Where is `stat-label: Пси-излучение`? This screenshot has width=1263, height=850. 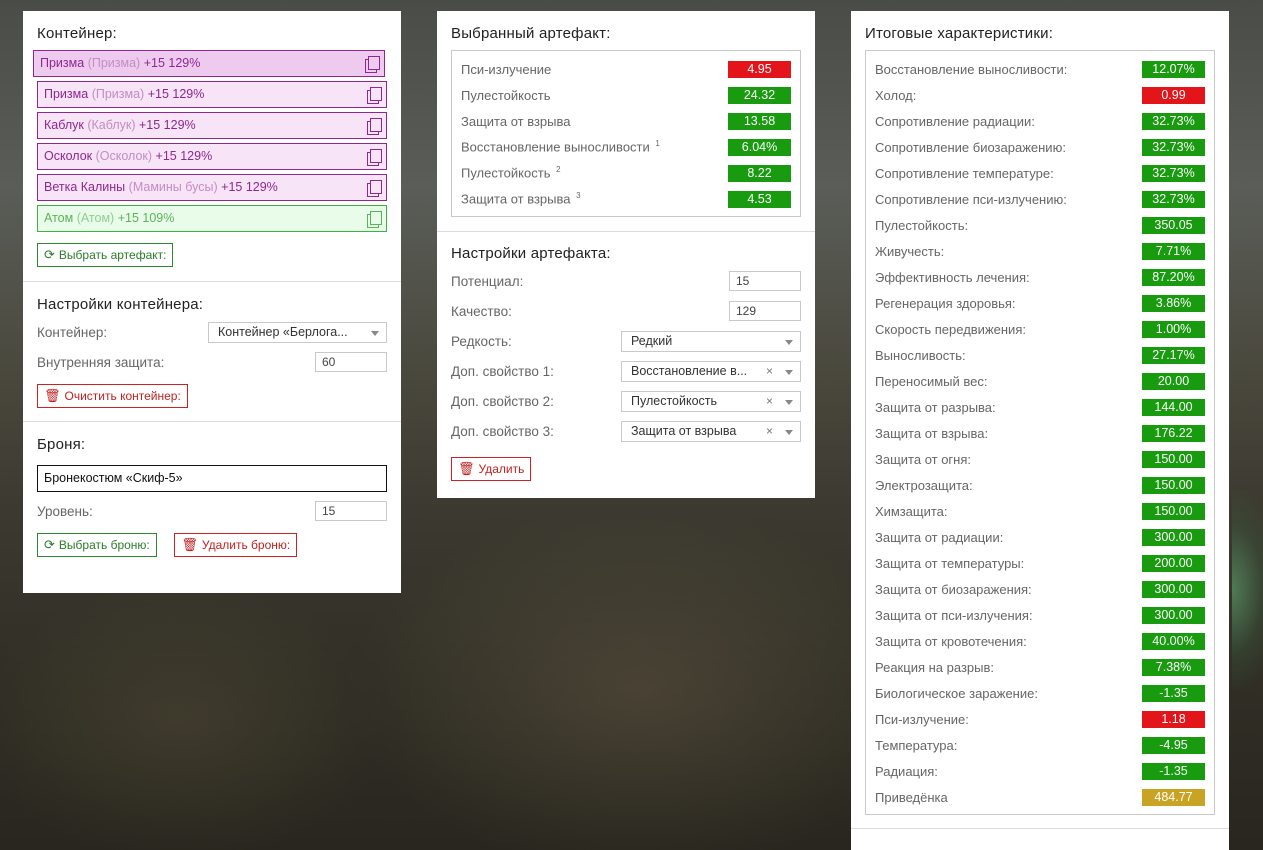 stat-label: Пси-излучение is located at coordinates (506, 69).